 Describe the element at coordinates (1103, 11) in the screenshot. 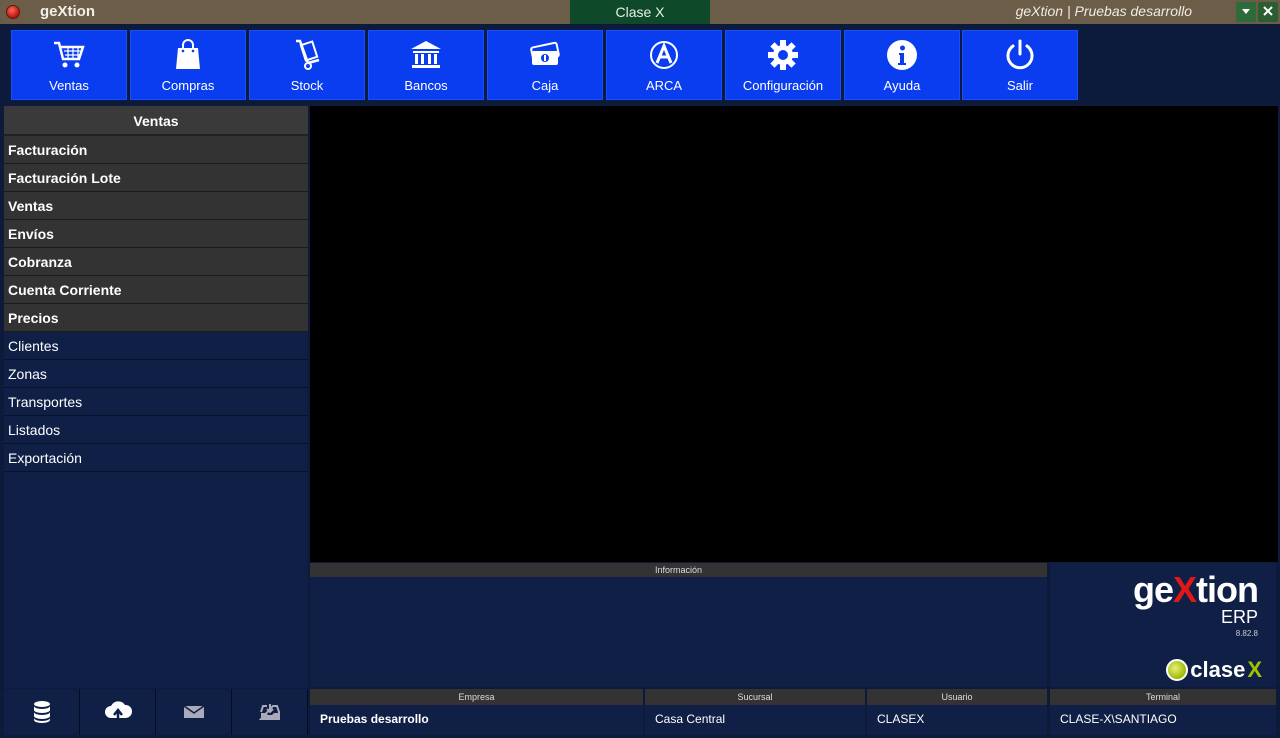

I see `window-title: geXtion | Pruebas desarrollo` at that location.